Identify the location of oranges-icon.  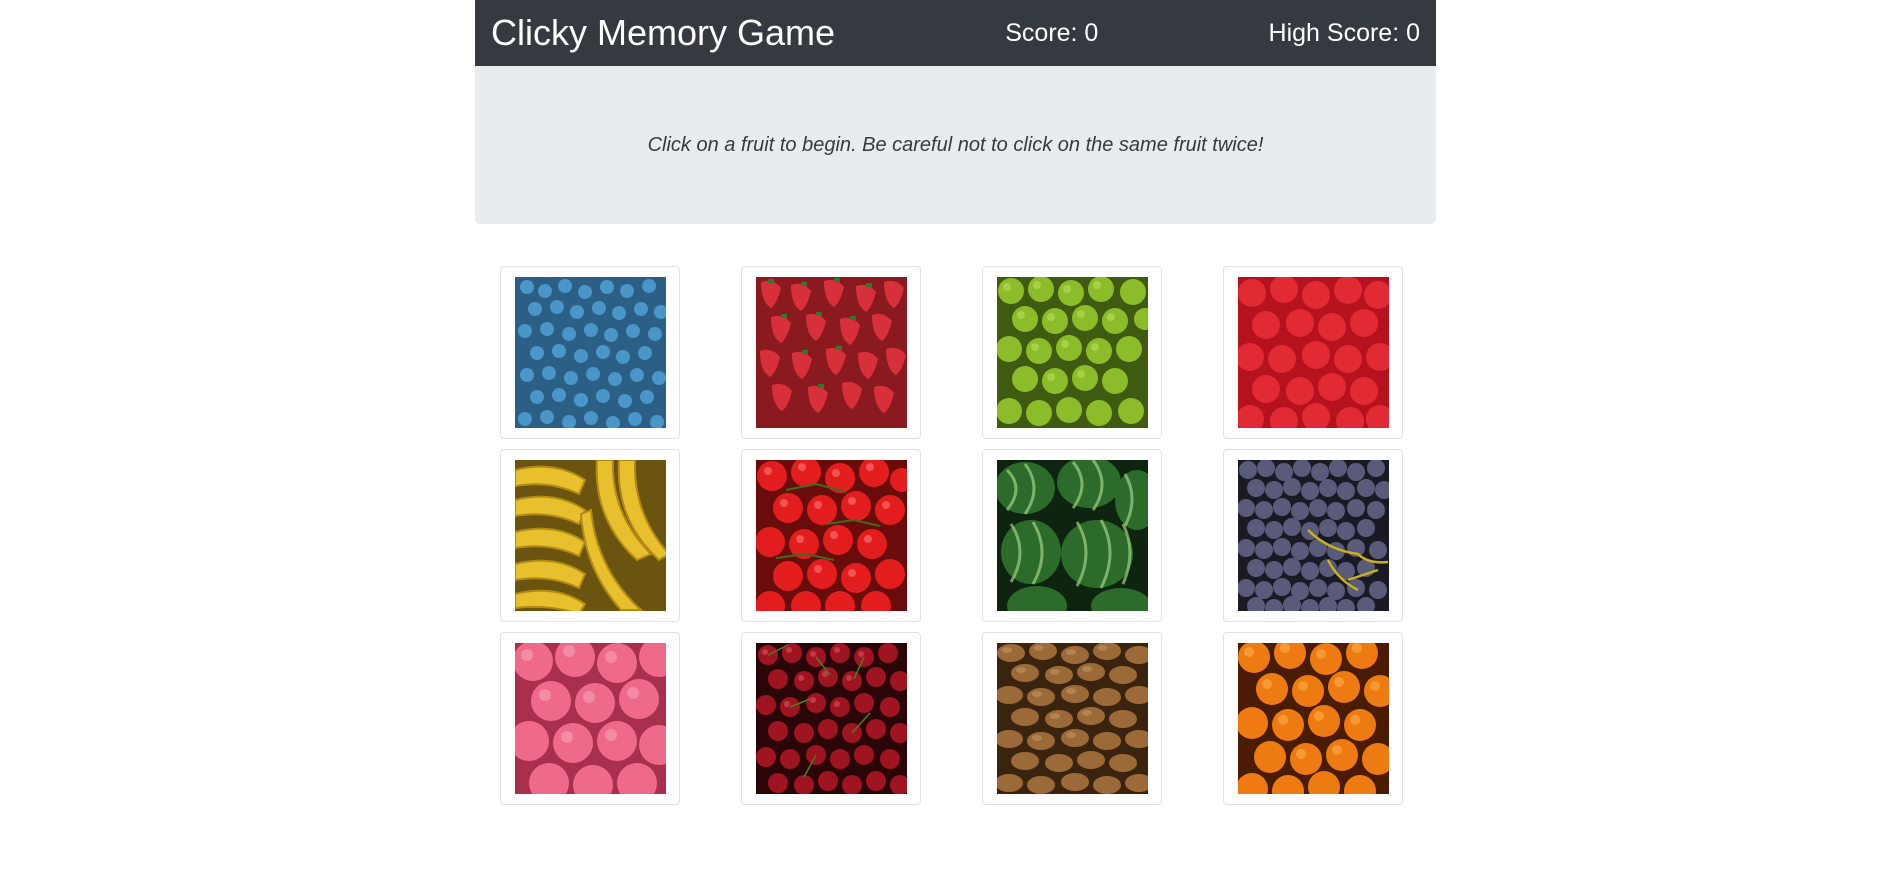
(1313, 718).